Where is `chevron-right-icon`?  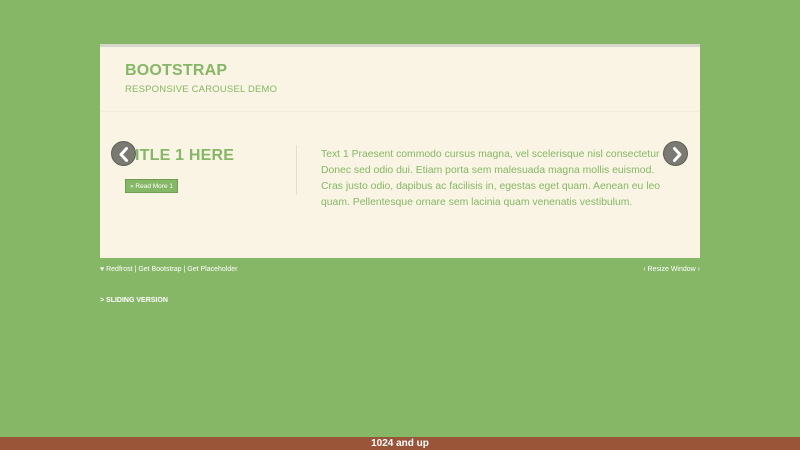
chevron-right-icon is located at coordinates (677, 154).